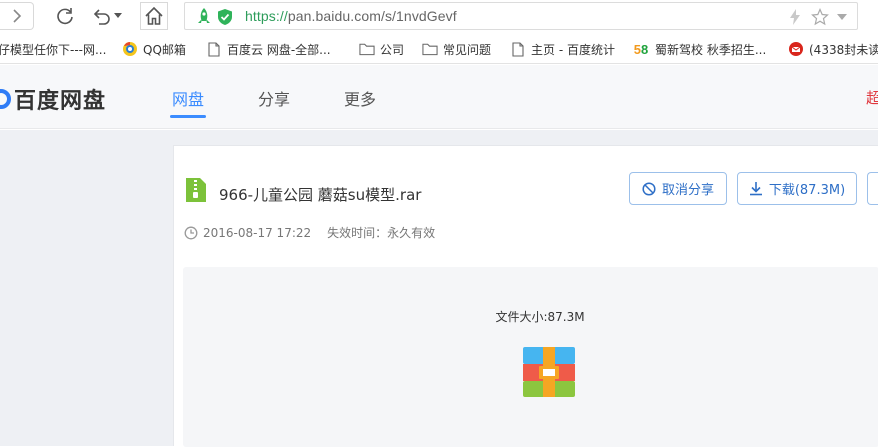 This screenshot has height=447, width=878. What do you see at coordinates (188, 116) in the screenshot?
I see `nav-active-indicator` at bounding box center [188, 116].